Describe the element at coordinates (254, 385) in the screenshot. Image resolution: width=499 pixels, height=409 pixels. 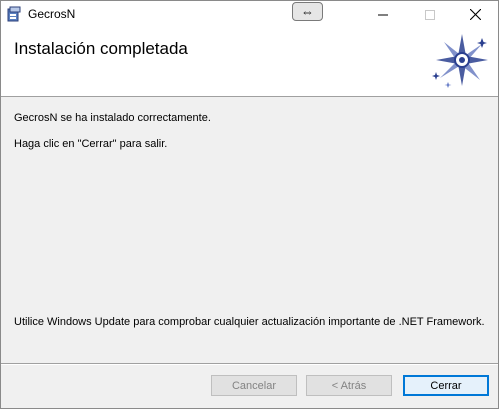
I see `cancel-button: Cancelar` at that location.